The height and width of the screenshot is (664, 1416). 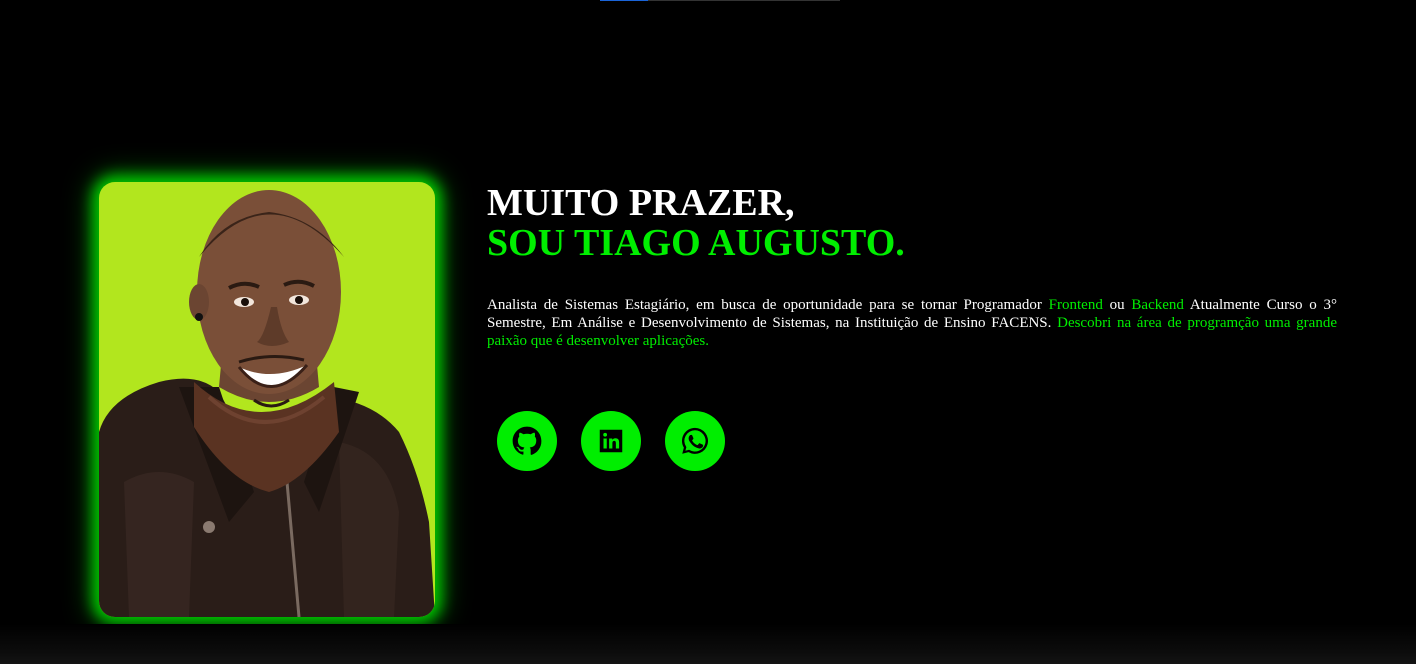 What do you see at coordinates (641, 203) in the screenshot?
I see `greeting-heading: MUITO PRAZER,` at bounding box center [641, 203].